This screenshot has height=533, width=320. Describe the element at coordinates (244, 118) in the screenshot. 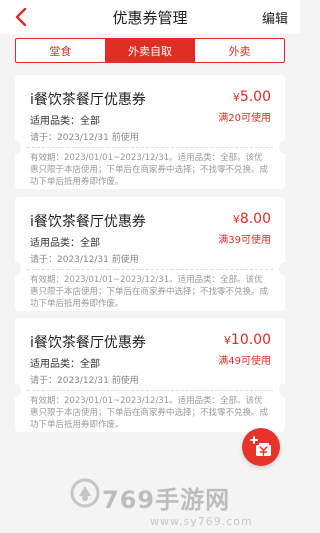

I see `coupon-condition: 满20可使用` at that location.